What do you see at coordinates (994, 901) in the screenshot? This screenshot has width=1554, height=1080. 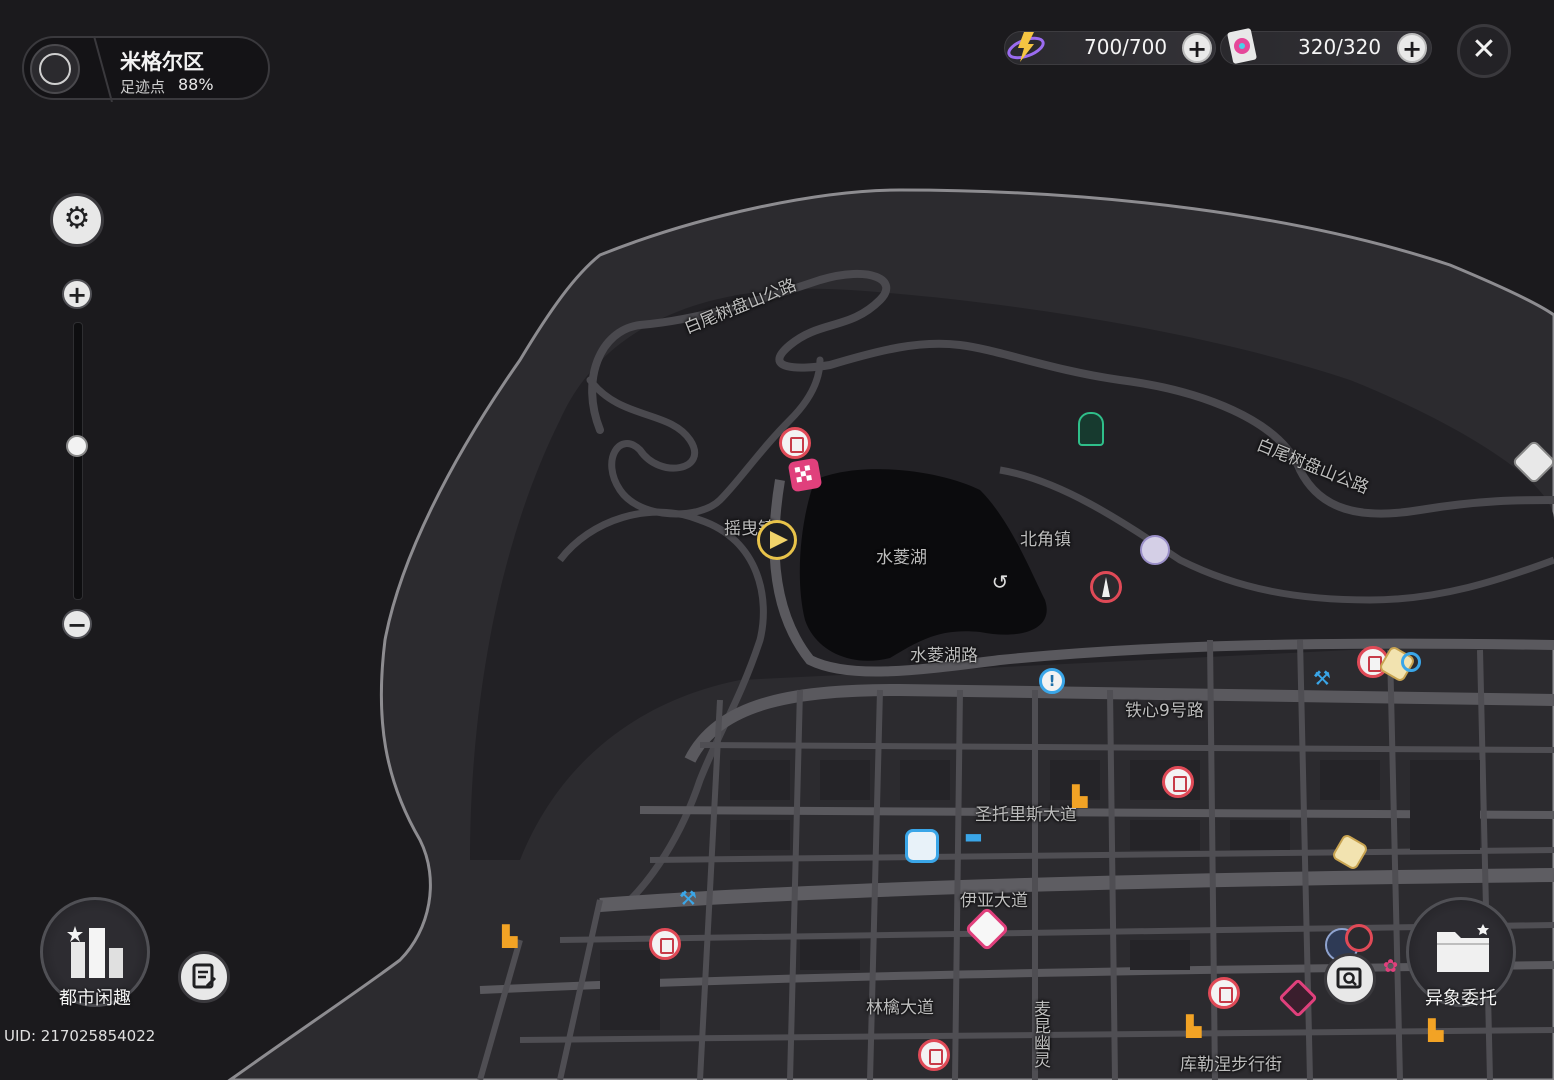 I see `iya-avenue-label: 伊亚大道` at bounding box center [994, 901].